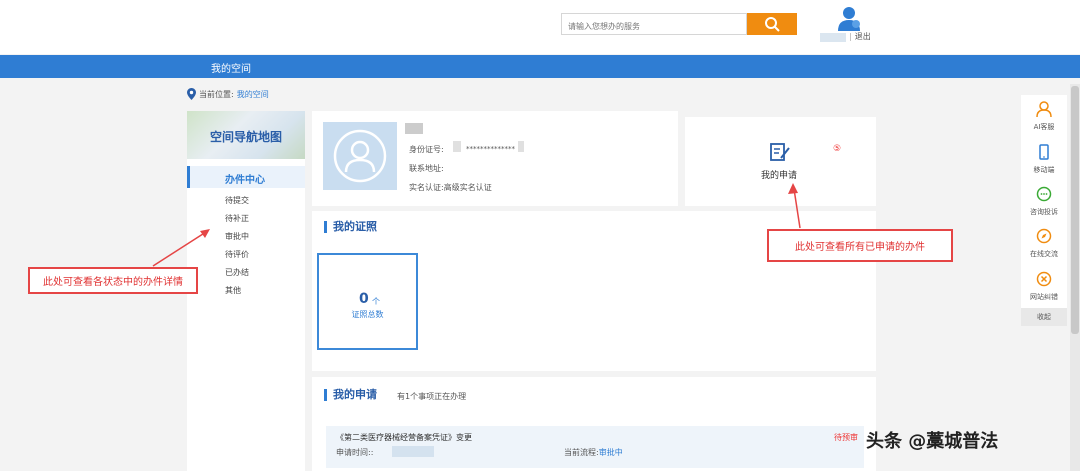 Image resolution: width=1080 pixels, height=471 pixels. What do you see at coordinates (237, 218) in the screenshot?
I see `sidebar-item-pending-correction: 待补正` at bounding box center [237, 218].